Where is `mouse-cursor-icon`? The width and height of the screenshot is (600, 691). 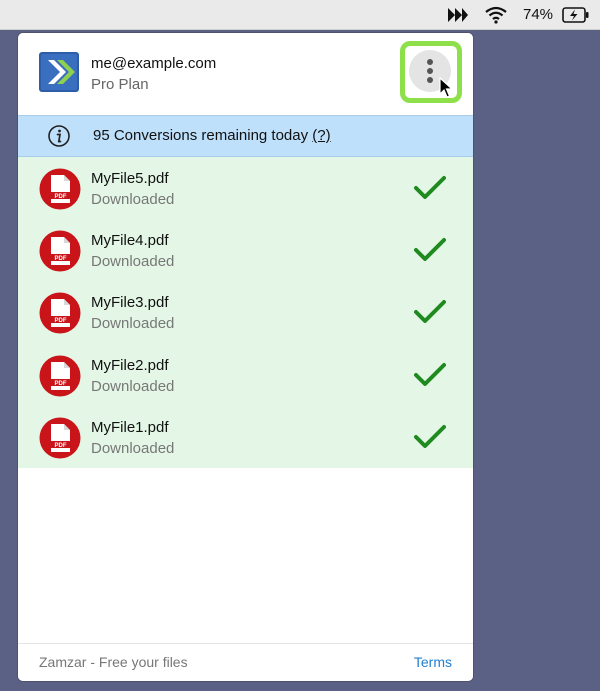 mouse-cursor-icon is located at coordinates (446, 90).